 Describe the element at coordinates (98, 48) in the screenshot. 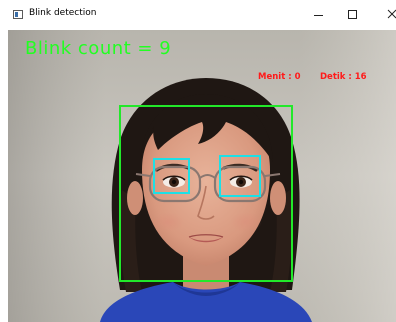

I see `blink-count-label: Blink count = 9` at that location.